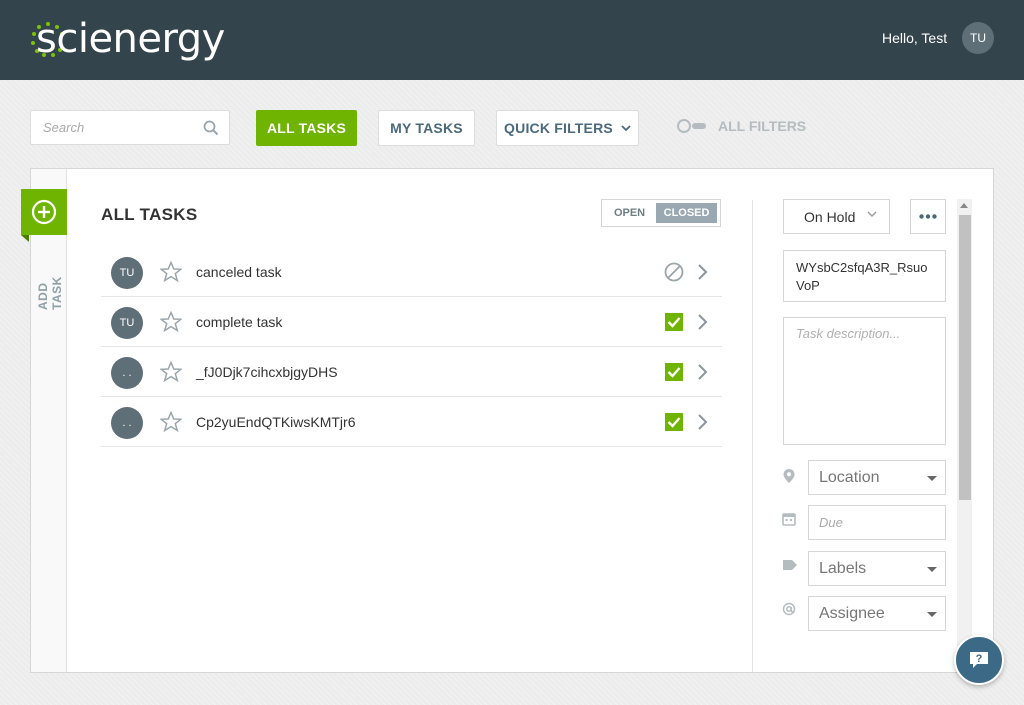 The height and width of the screenshot is (705, 1024). I want to click on quick-filters-label: QUICK FILTERS, so click(558, 128).